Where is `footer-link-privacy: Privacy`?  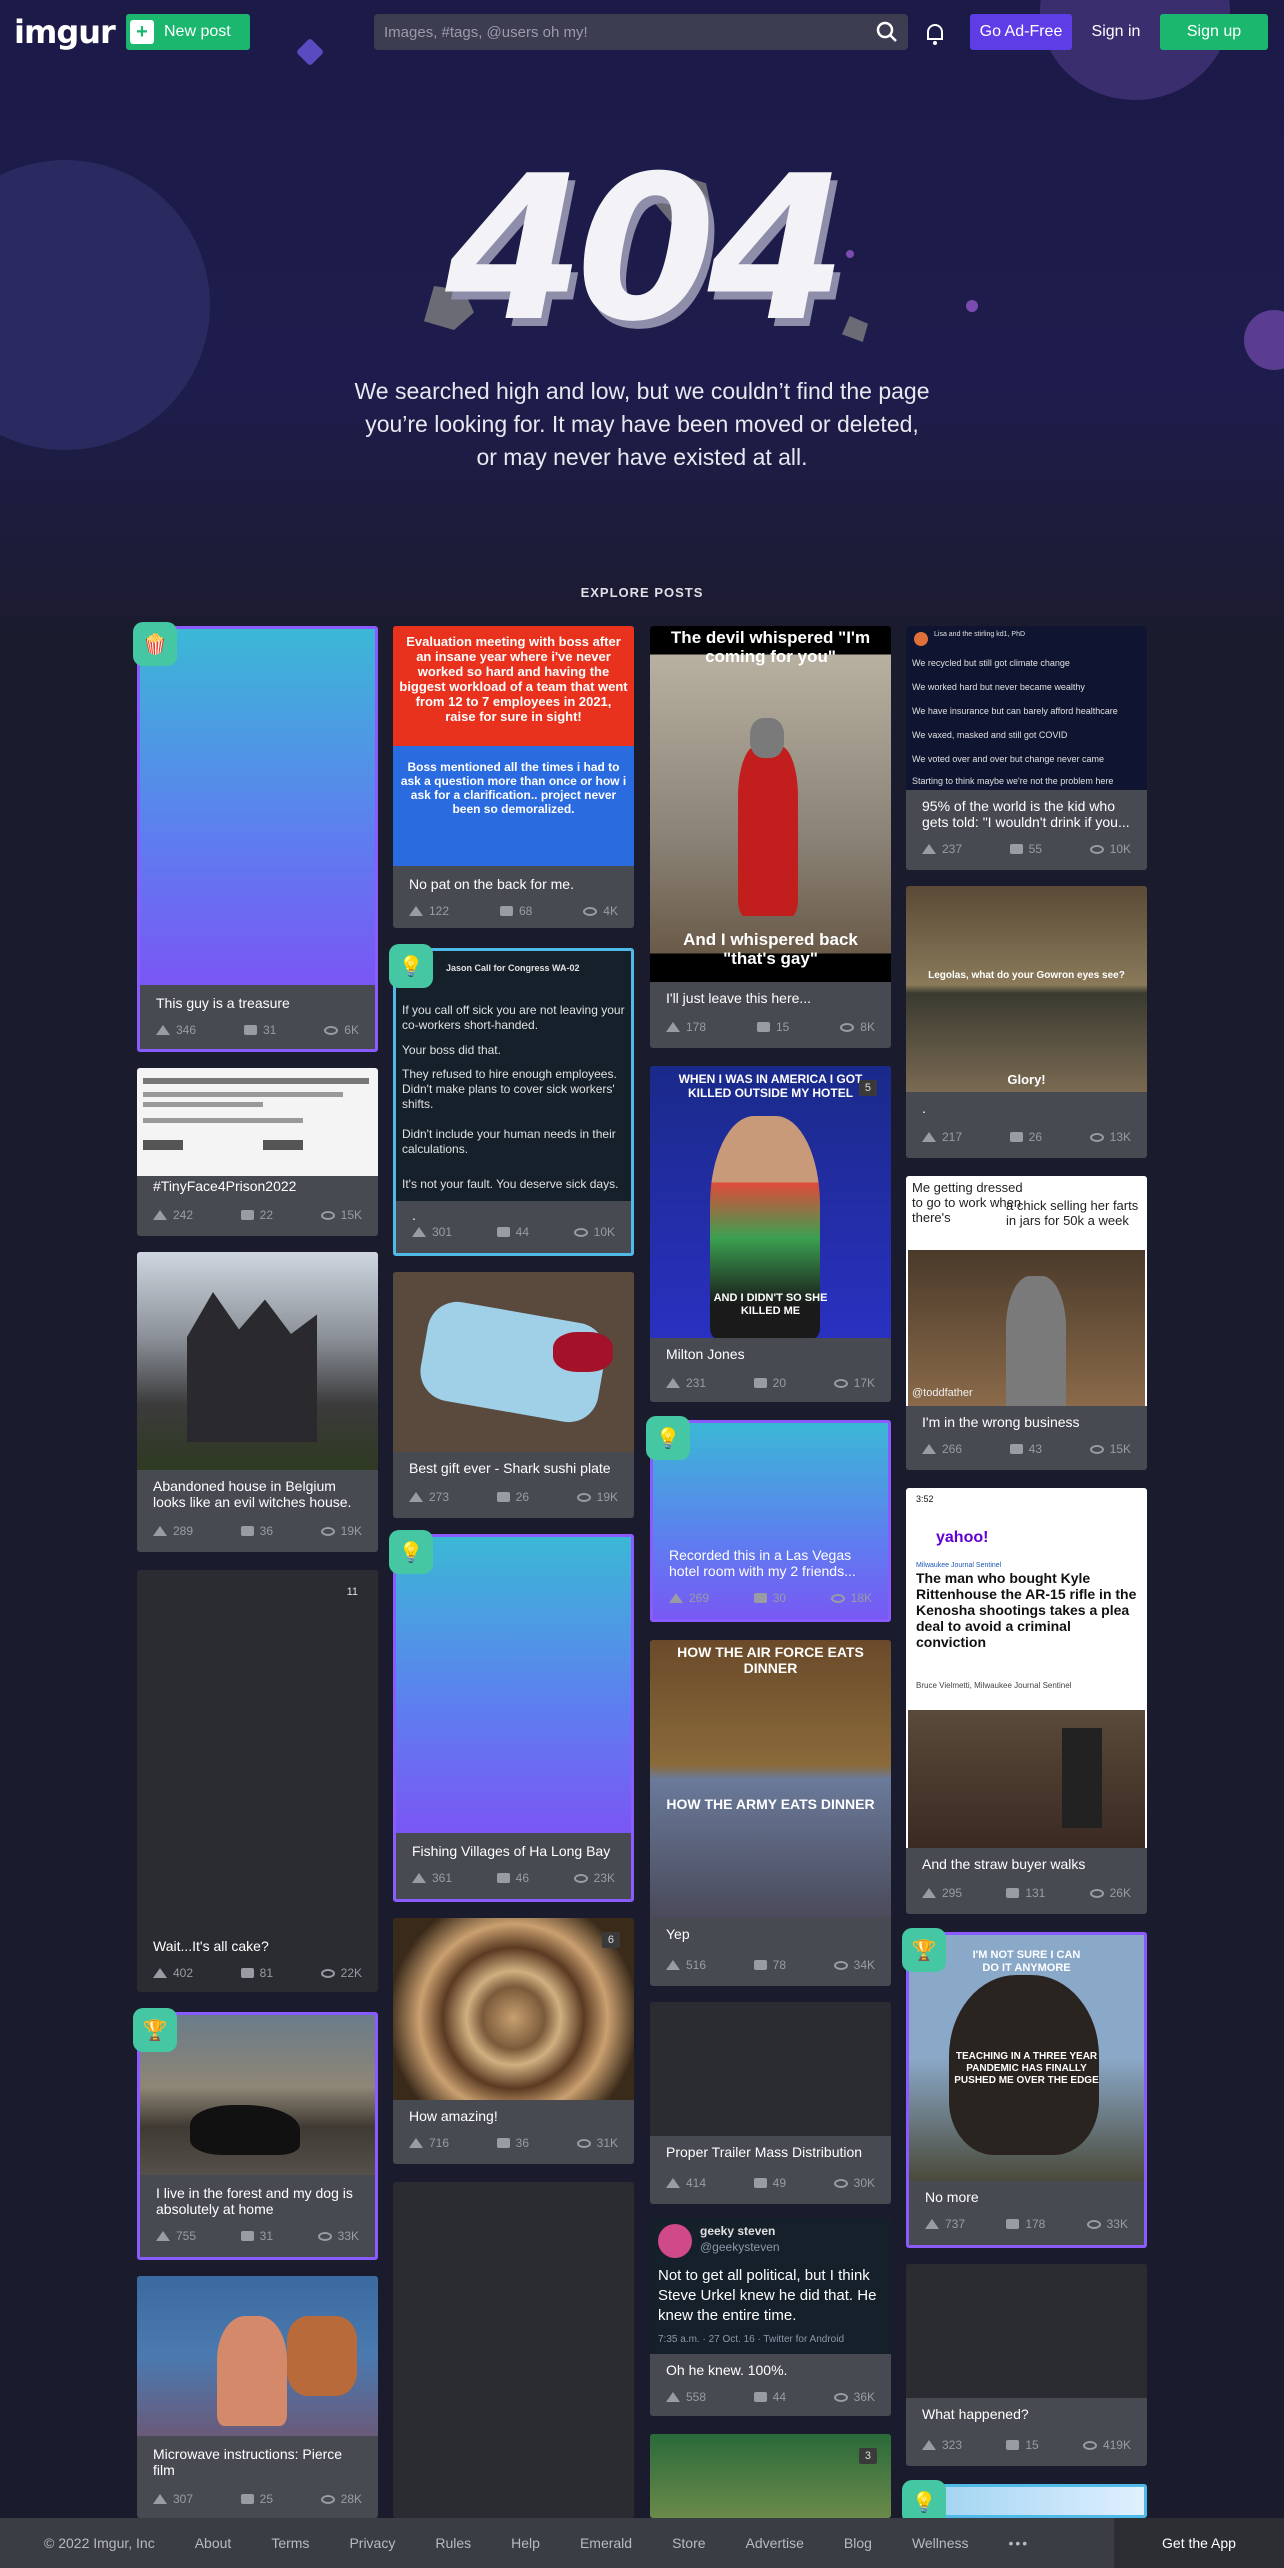
footer-link-privacy: Privacy is located at coordinates (372, 2543).